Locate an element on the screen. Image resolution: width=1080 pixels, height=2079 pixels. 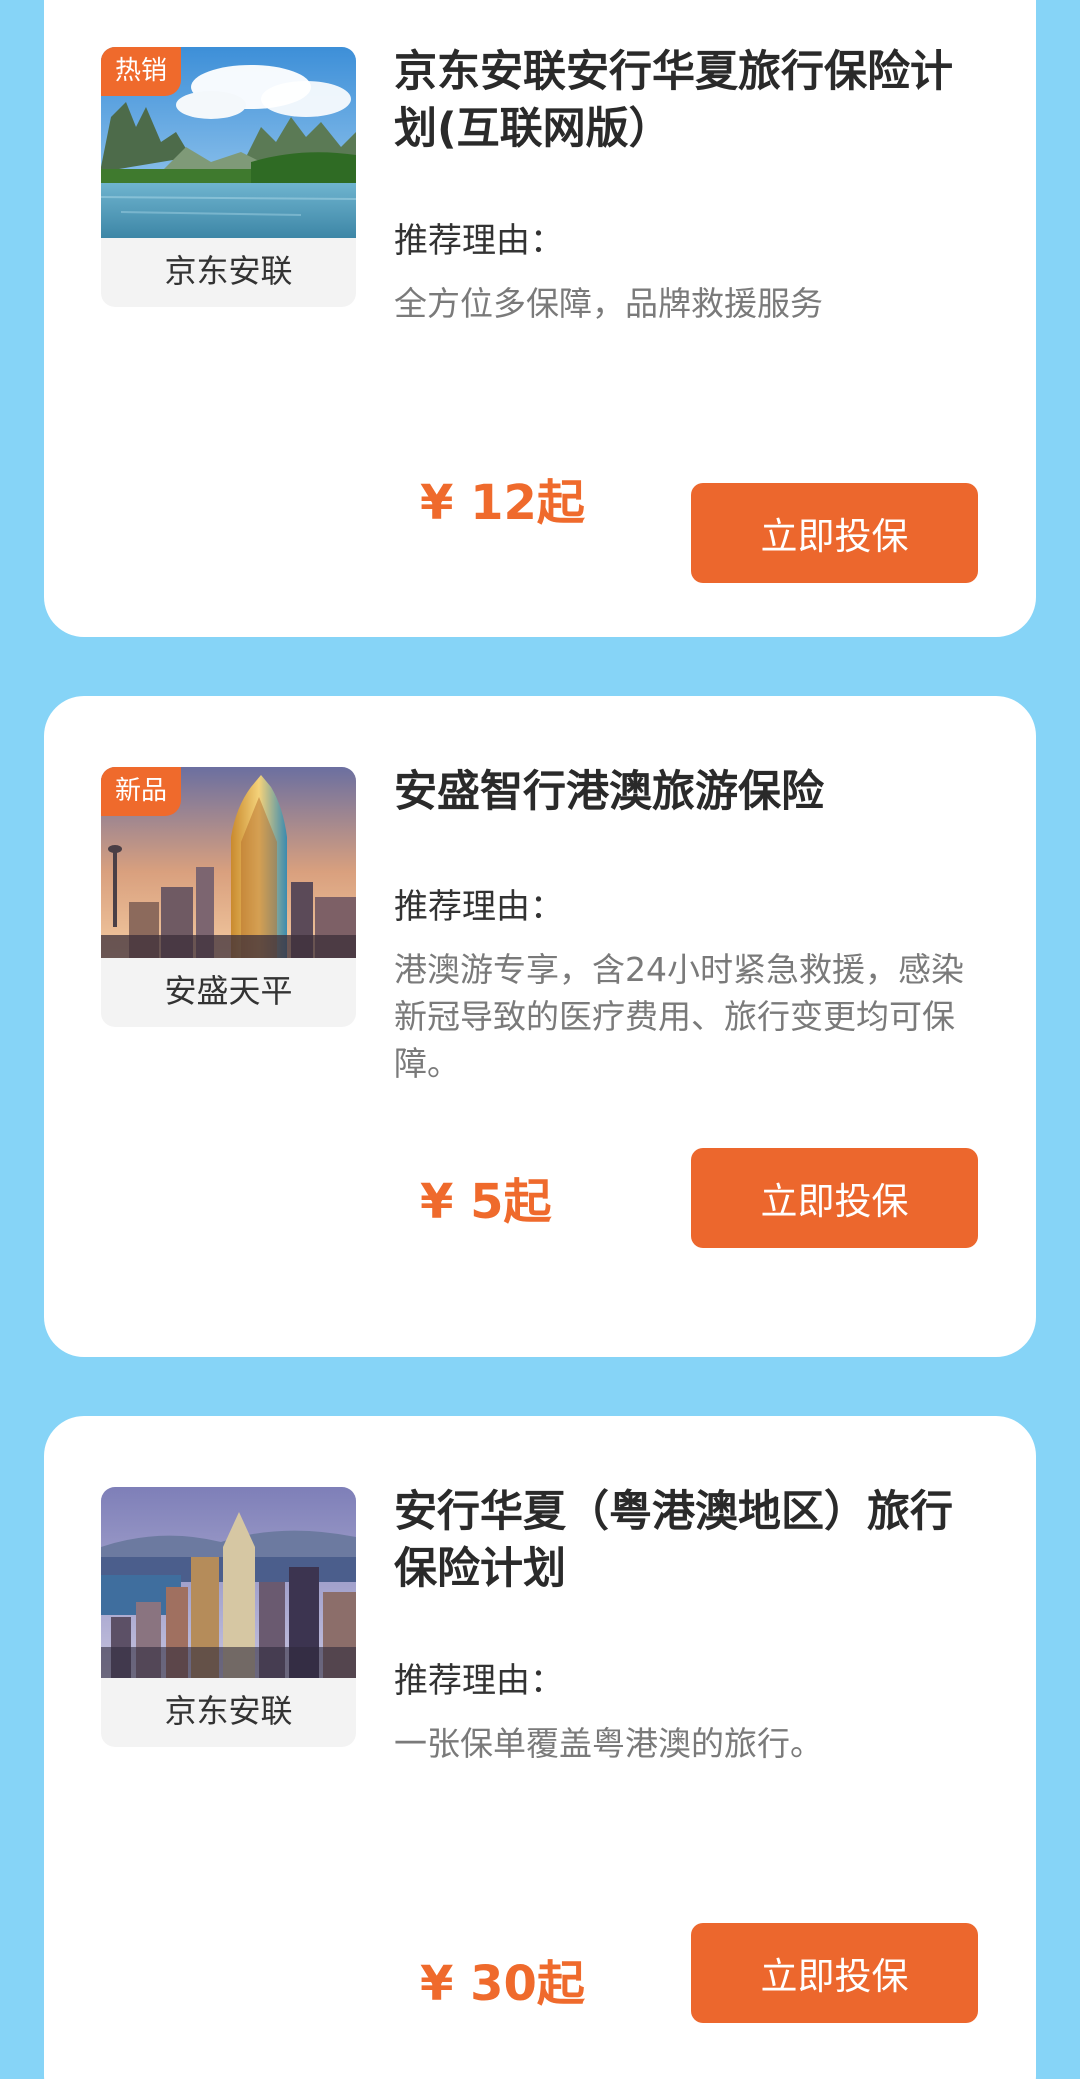
new-product-badge: 新品 is located at coordinates (141, 791).